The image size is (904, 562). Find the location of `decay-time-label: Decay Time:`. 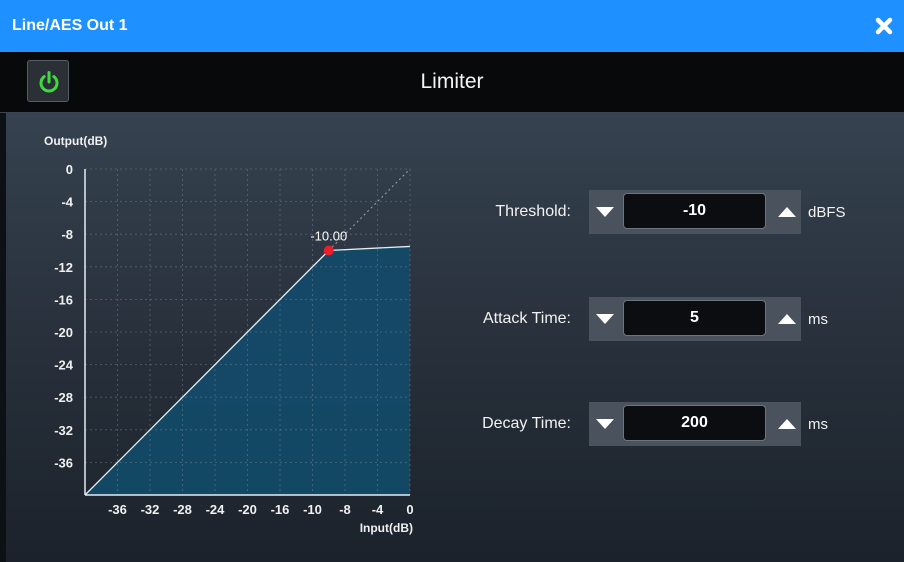

decay-time-label: Decay Time: is located at coordinates (526, 423).